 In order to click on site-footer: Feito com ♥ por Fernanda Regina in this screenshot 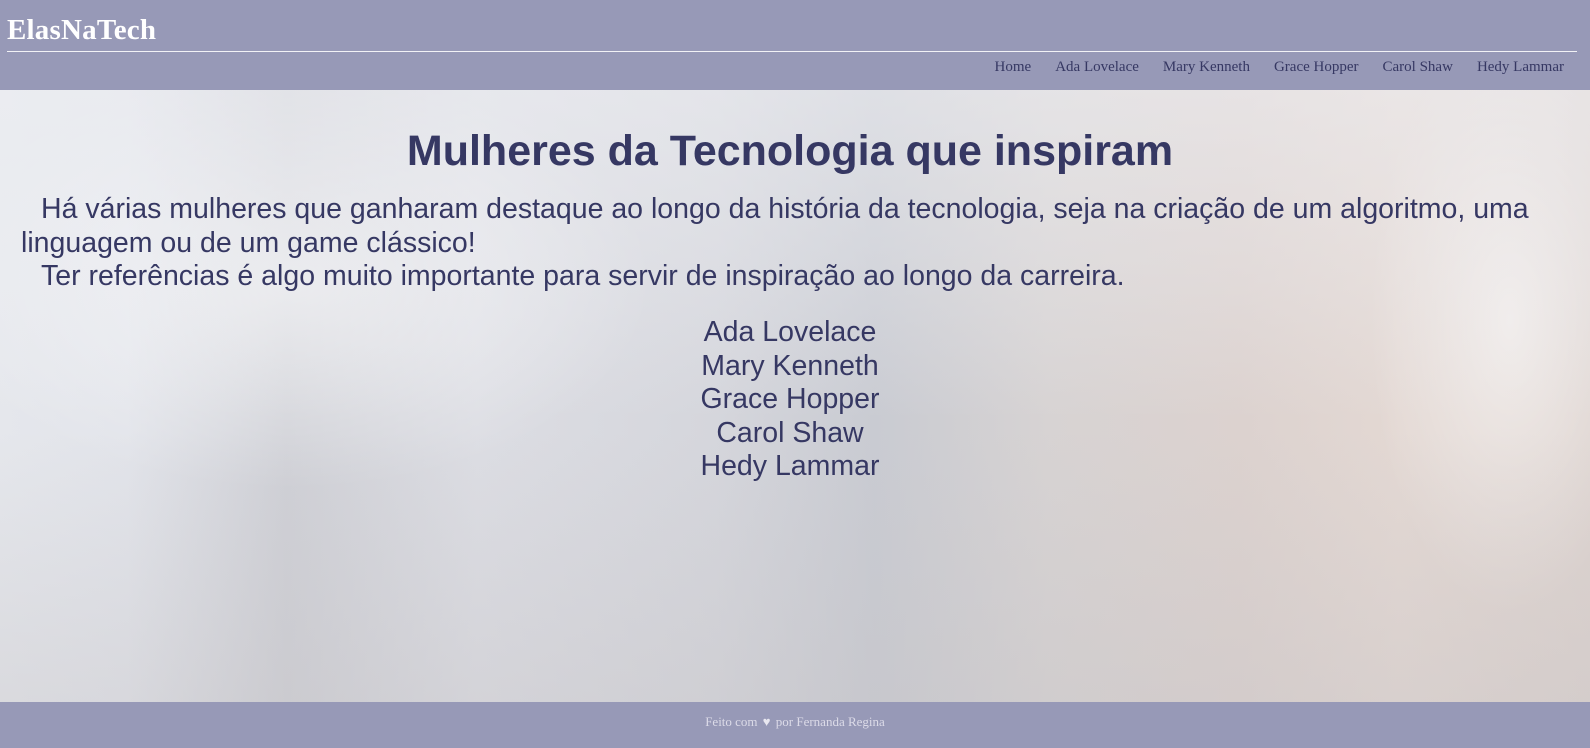, I will do `click(795, 725)`.